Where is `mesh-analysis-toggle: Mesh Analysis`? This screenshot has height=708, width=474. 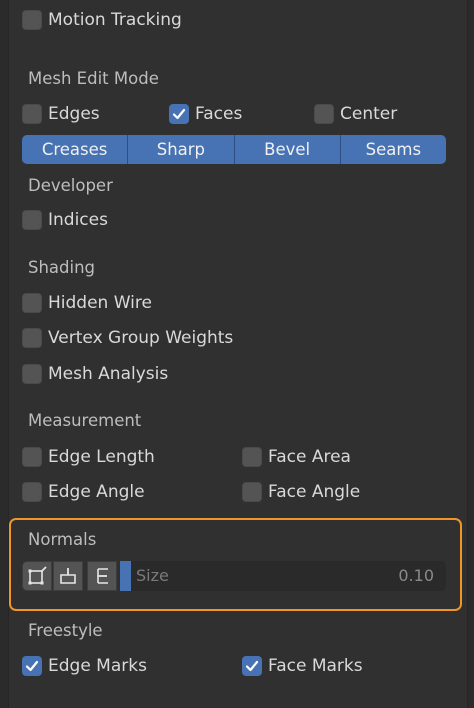
mesh-analysis-toggle: Mesh Analysis is located at coordinates (95, 374).